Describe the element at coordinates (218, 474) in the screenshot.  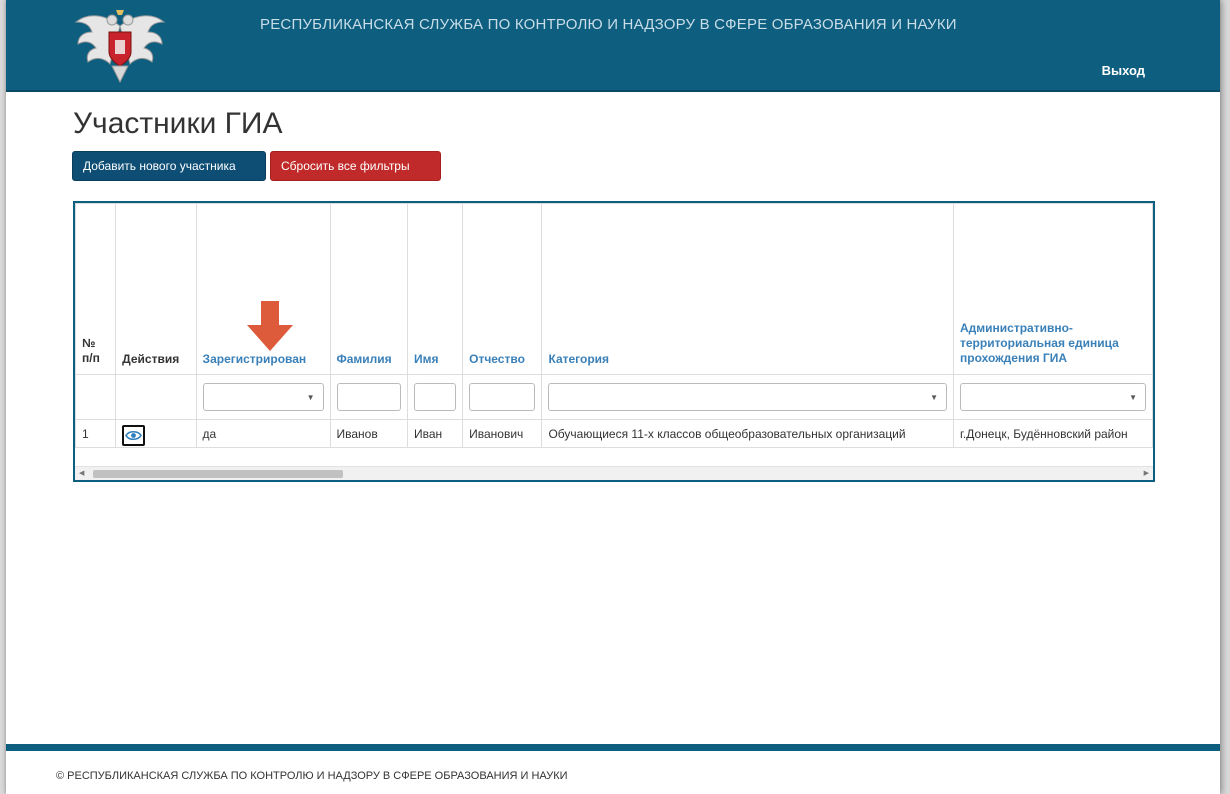
I see `scrollbar-thumb` at that location.